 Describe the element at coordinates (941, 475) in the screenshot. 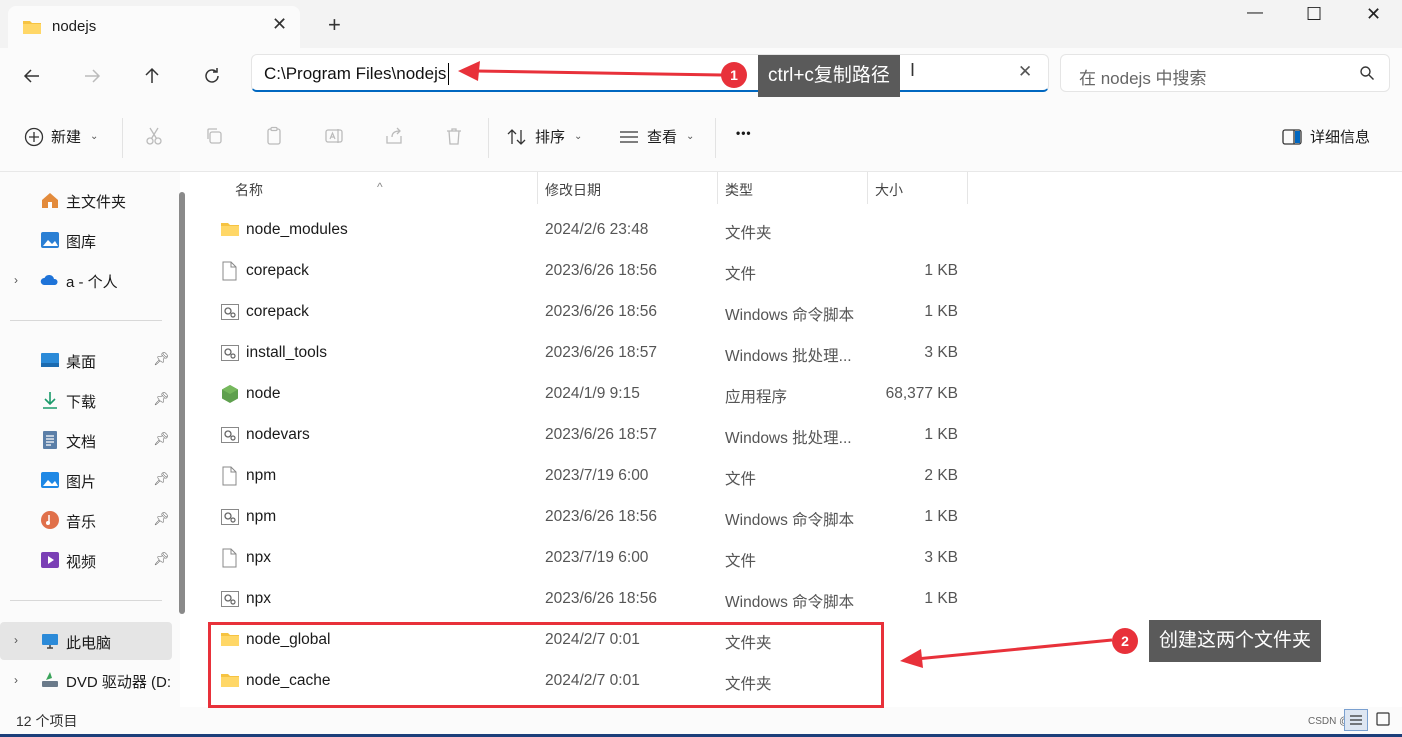

I see `file-size: 2 KB` at that location.